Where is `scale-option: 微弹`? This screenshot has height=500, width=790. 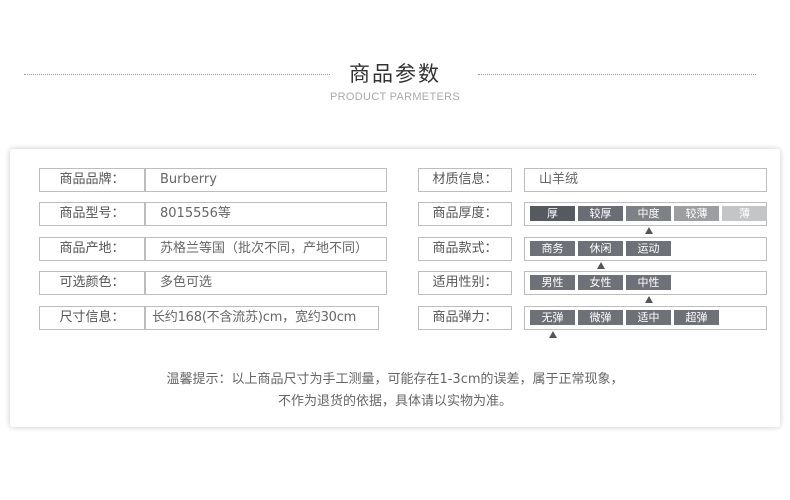 scale-option: 微弹 is located at coordinates (600, 317).